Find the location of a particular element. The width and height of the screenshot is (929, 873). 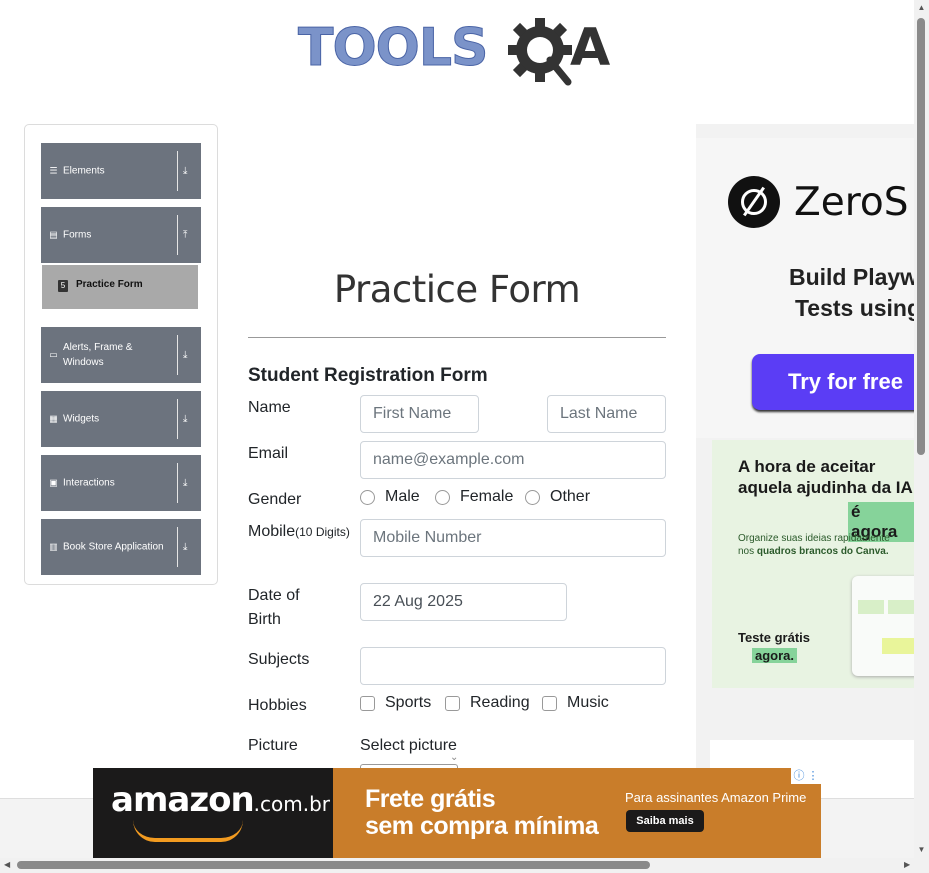

saiba-mais-button: Saiba mais is located at coordinates (665, 821).